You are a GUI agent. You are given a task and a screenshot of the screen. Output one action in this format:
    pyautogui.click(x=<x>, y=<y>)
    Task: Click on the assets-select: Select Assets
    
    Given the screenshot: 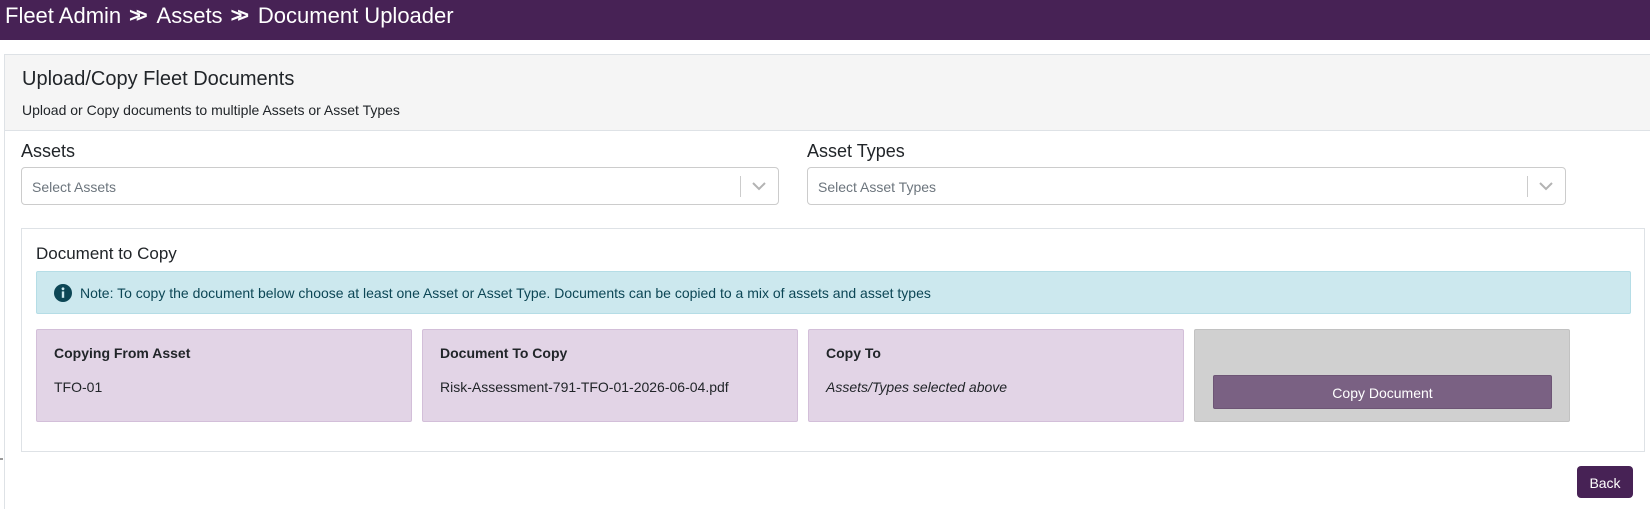 What is the action you would take?
    pyautogui.click(x=400, y=186)
    